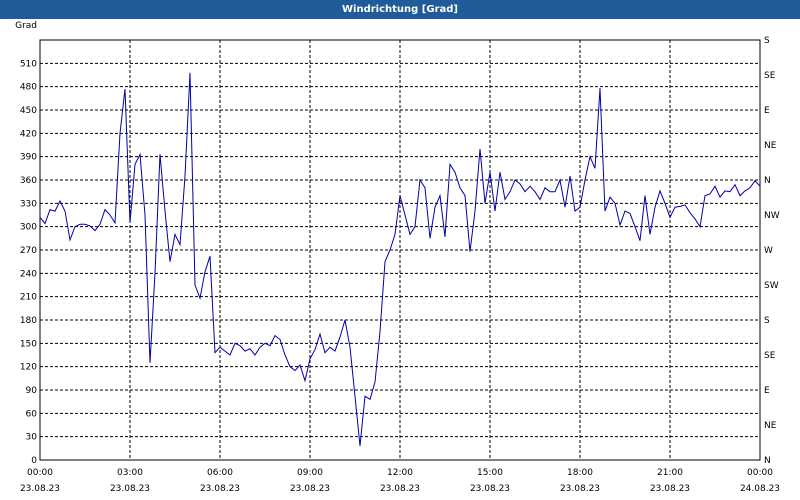 This screenshot has height=500, width=800. Describe the element at coordinates (310, 473) in the screenshot. I see `x-tick-time: 09:00` at that location.